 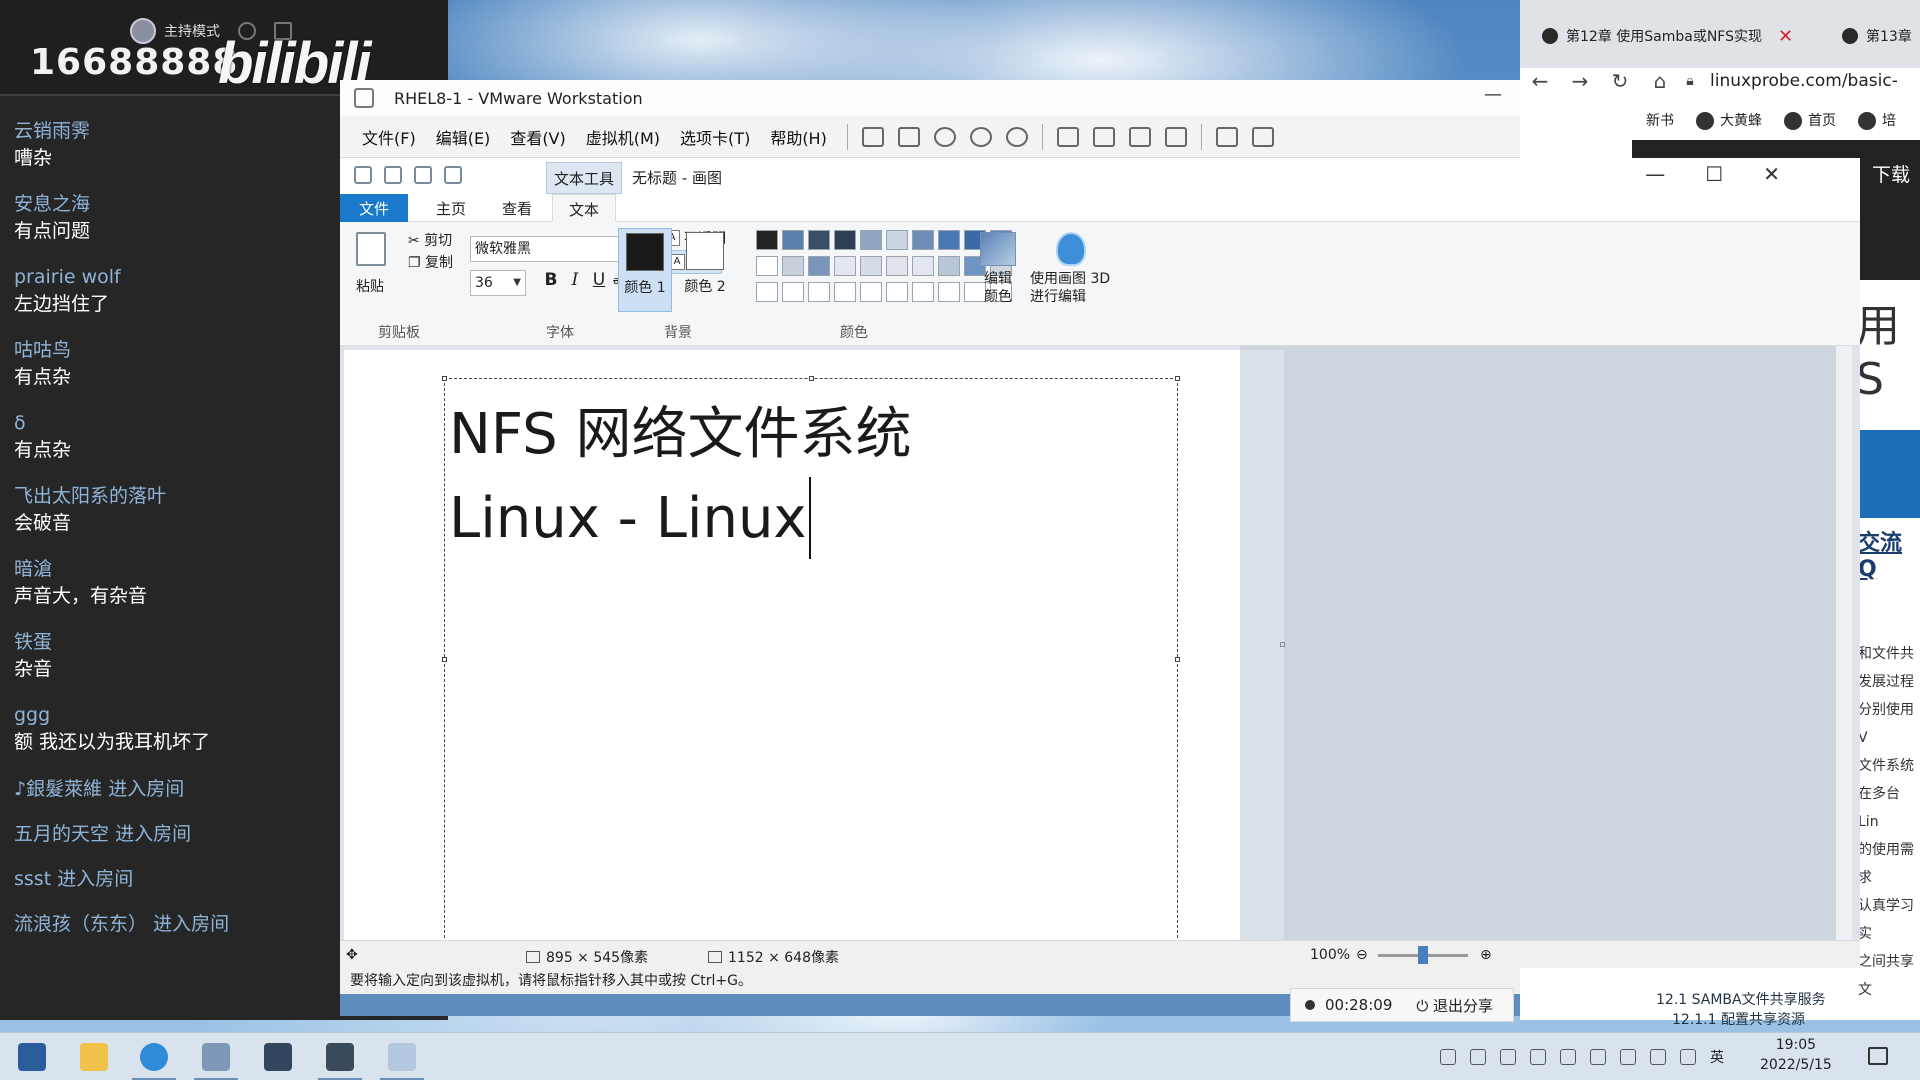 What do you see at coordinates (623, 137) in the screenshot?
I see `menu-vm: 虚拟机(M)` at bounding box center [623, 137].